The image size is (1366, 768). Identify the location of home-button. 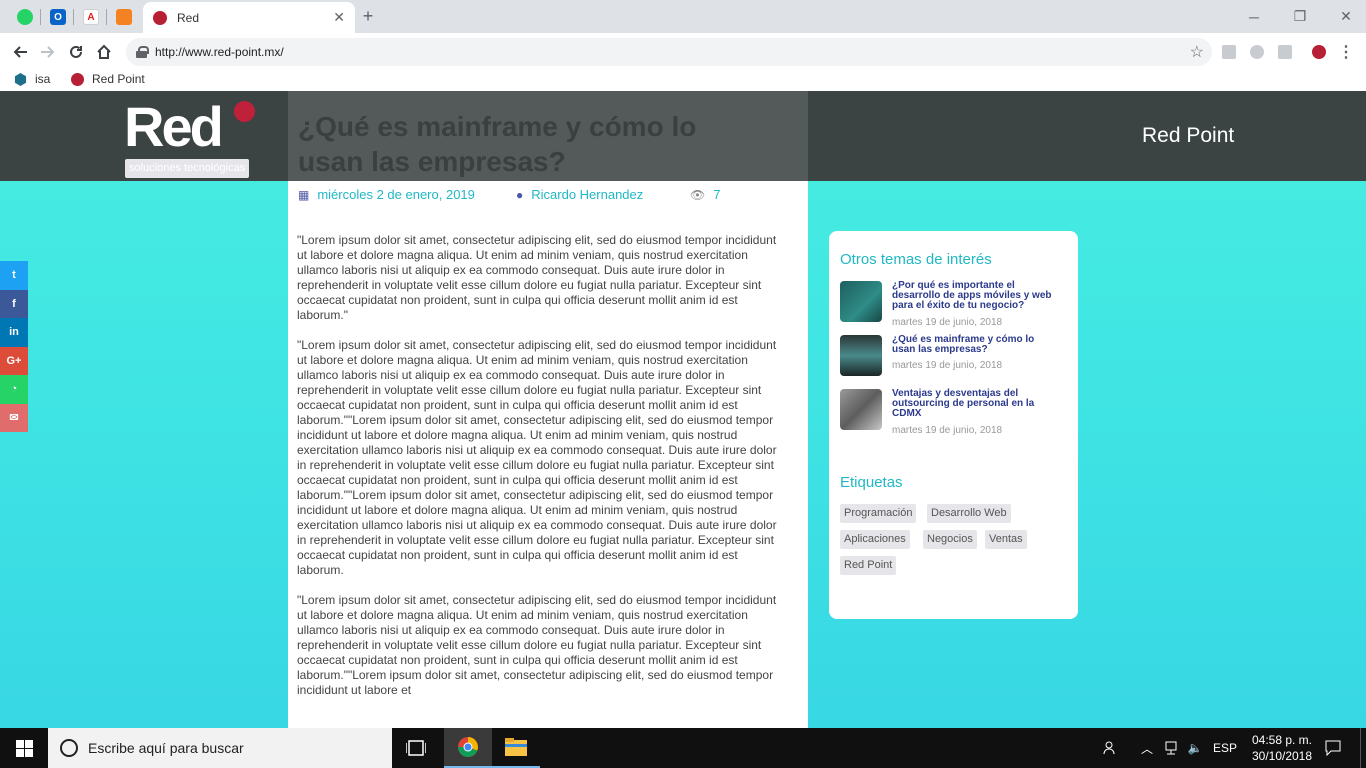
(104, 52).